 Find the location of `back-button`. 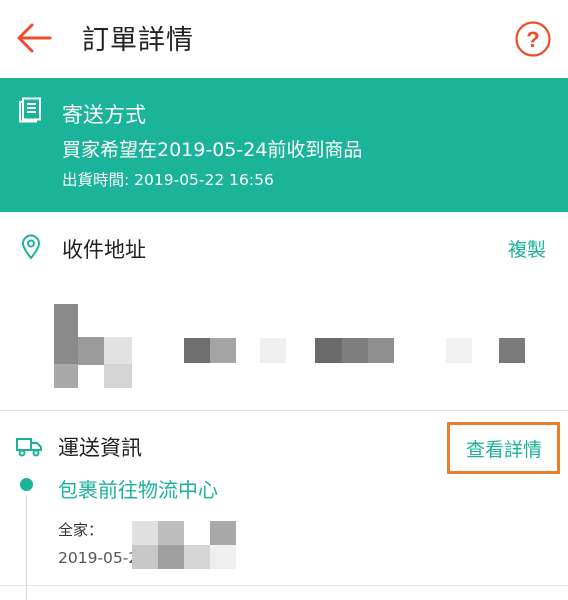

back-button is located at coordinates (34, 38).